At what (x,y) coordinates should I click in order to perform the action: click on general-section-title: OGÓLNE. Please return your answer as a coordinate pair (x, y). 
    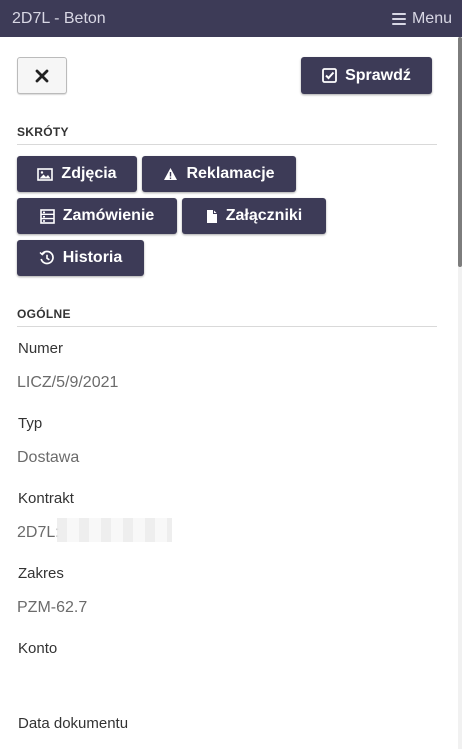
    Looking at the image, I should click on (227, 317).